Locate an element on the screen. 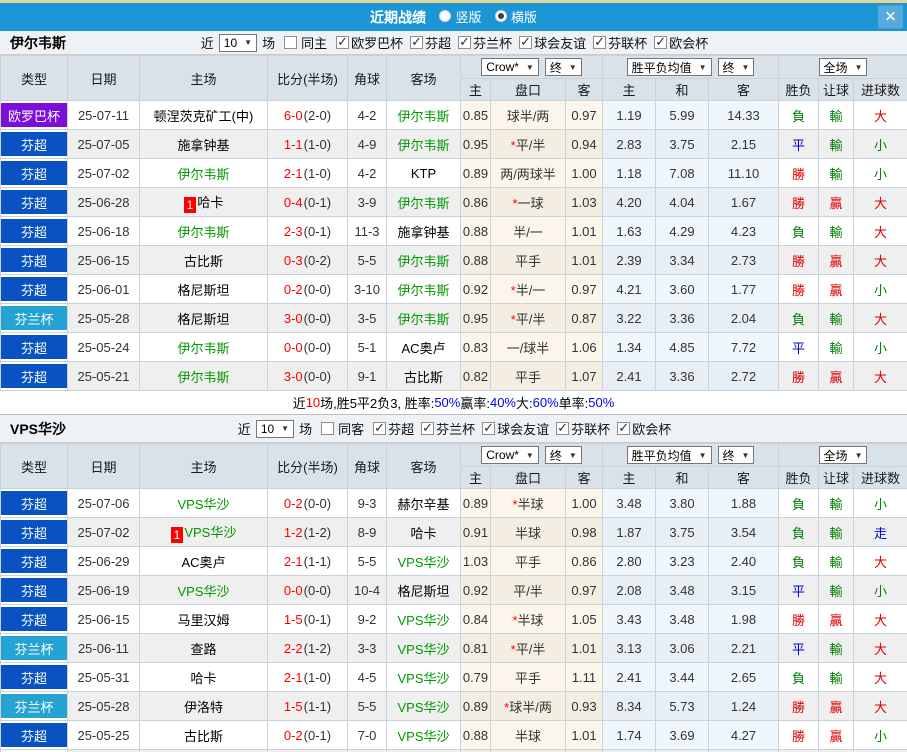  fulltime-score: 0-3 is located at coordinates (293, 260).